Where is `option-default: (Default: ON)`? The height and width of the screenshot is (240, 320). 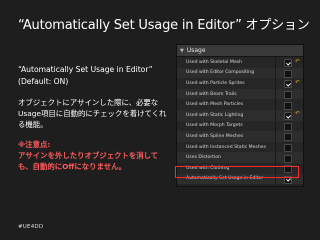 option-default: (Default: ON) is located at coordinates (43, 81).